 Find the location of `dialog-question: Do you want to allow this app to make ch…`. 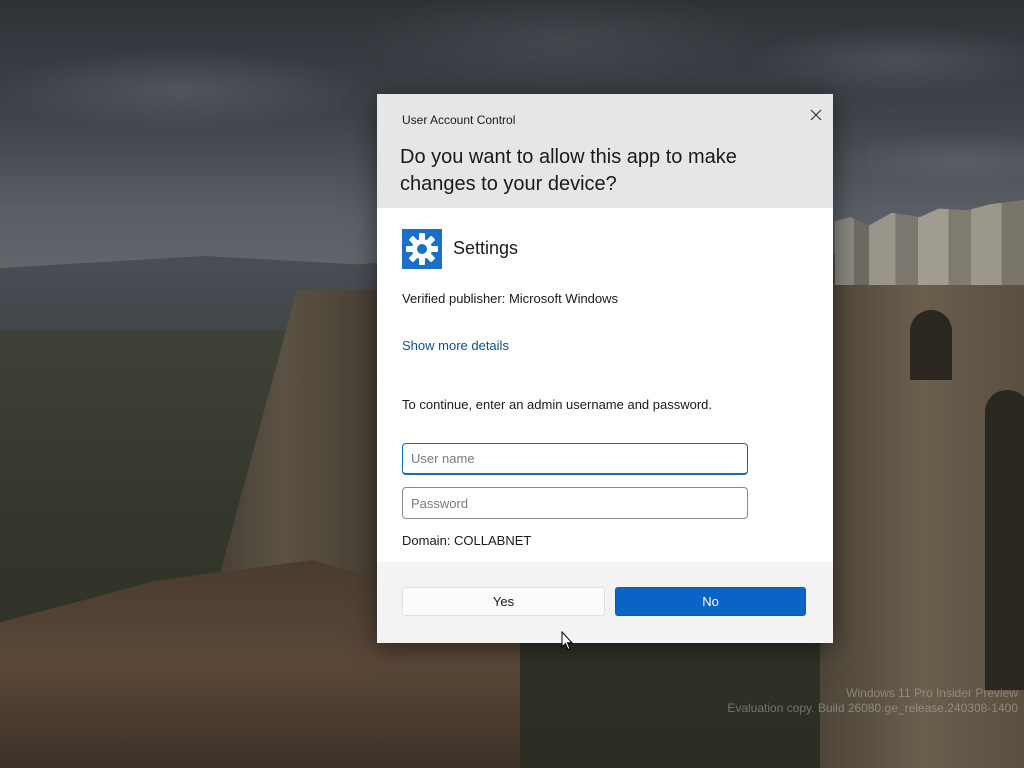

dialog-question: Do you want to allow this app to make ch… is located at coordinates (568, 170).